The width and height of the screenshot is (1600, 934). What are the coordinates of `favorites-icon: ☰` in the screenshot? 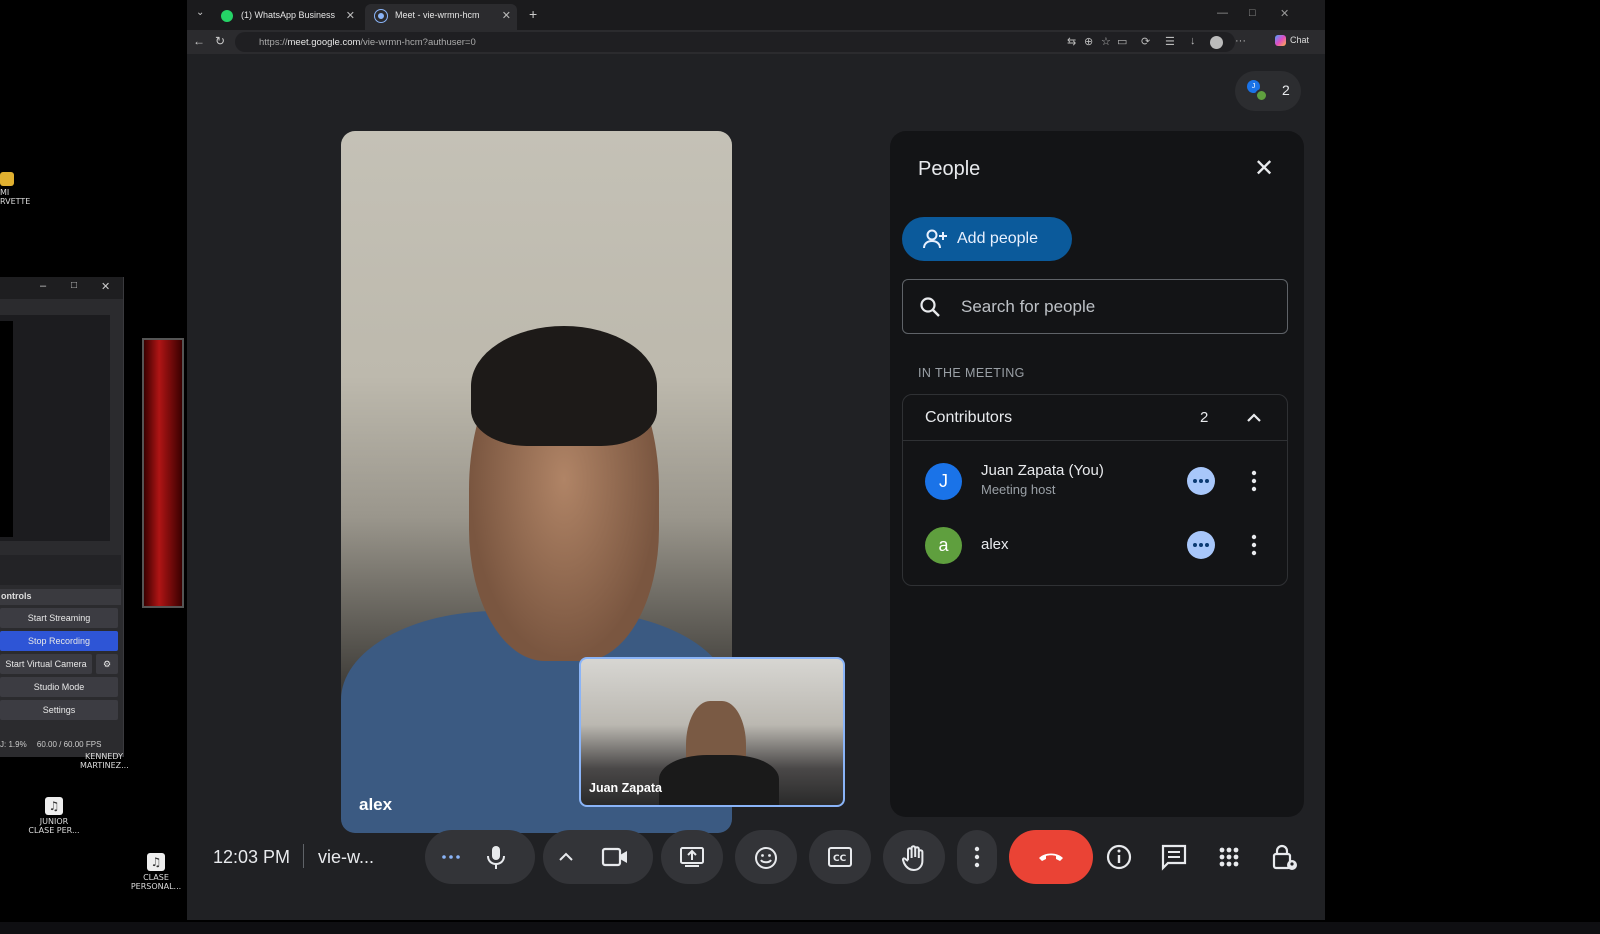 It's located at (1170, 41).